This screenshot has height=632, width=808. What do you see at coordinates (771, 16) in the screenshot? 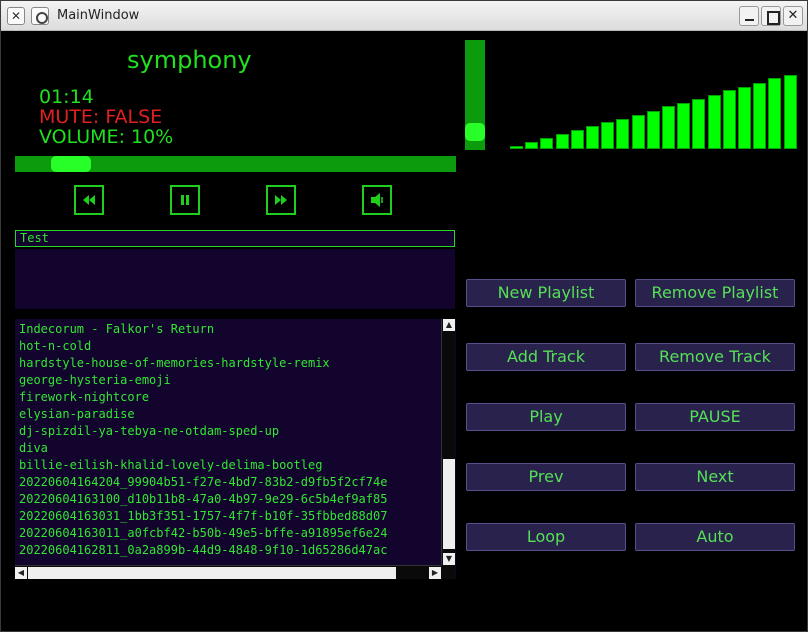
I see `maximize-icon` at bounding box center [771, 16].